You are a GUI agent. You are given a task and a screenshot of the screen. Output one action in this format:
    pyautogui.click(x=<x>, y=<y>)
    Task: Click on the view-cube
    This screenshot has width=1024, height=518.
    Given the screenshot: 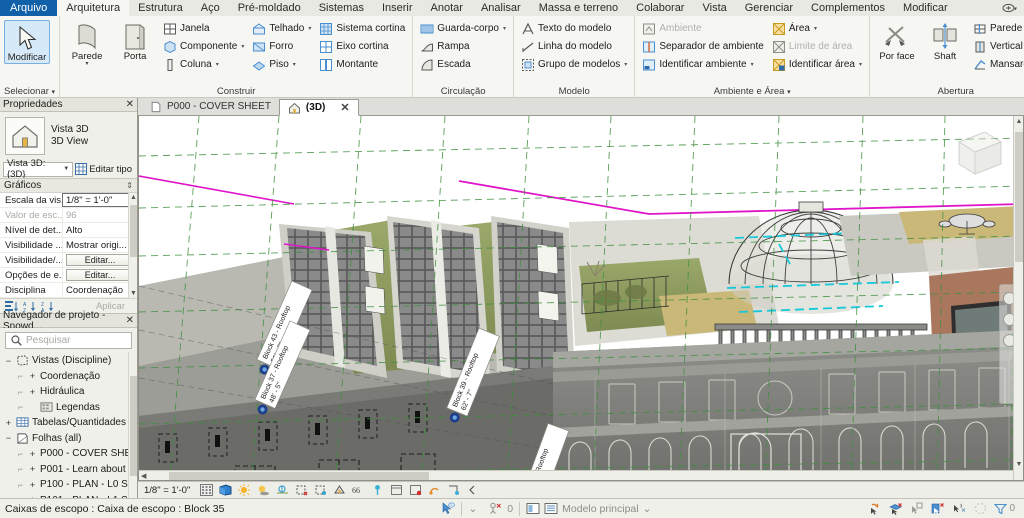 What is the action you would take?
    pyautogui.click(x=976, y=153)
    